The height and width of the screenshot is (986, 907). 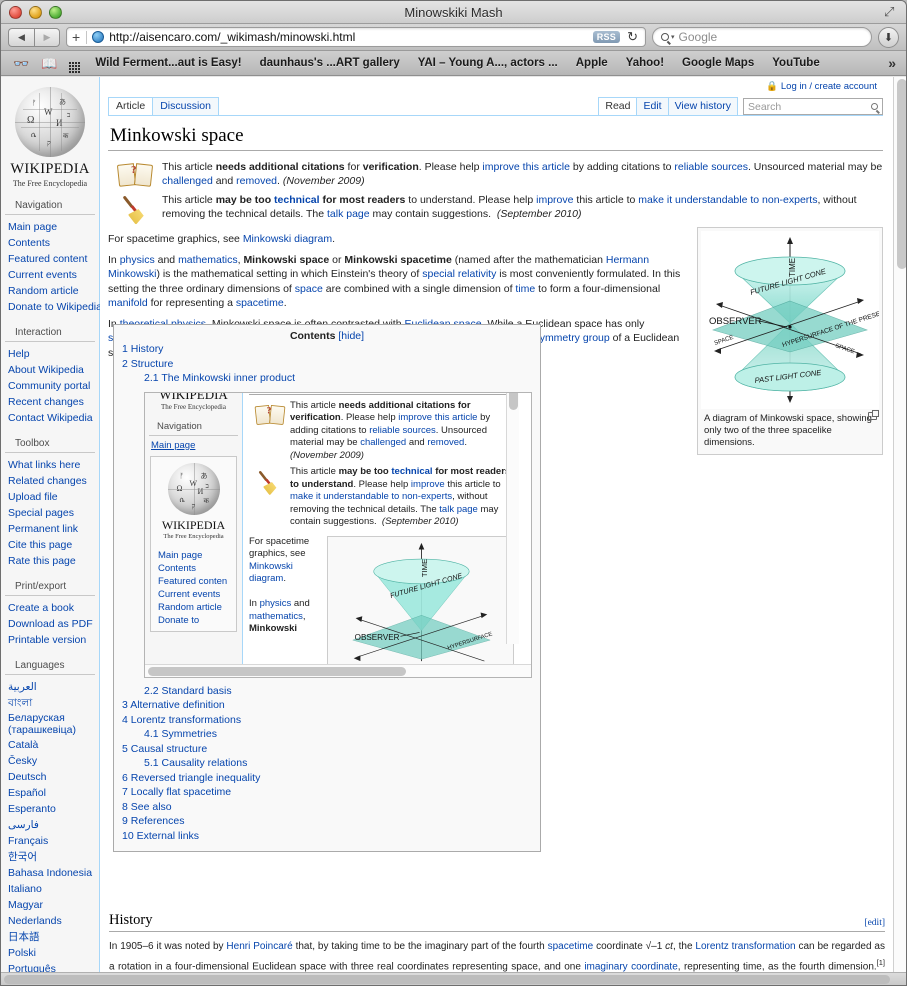 I want to click on toc-entry: 4 Lorentz transformations, so click(x=327, y=720).